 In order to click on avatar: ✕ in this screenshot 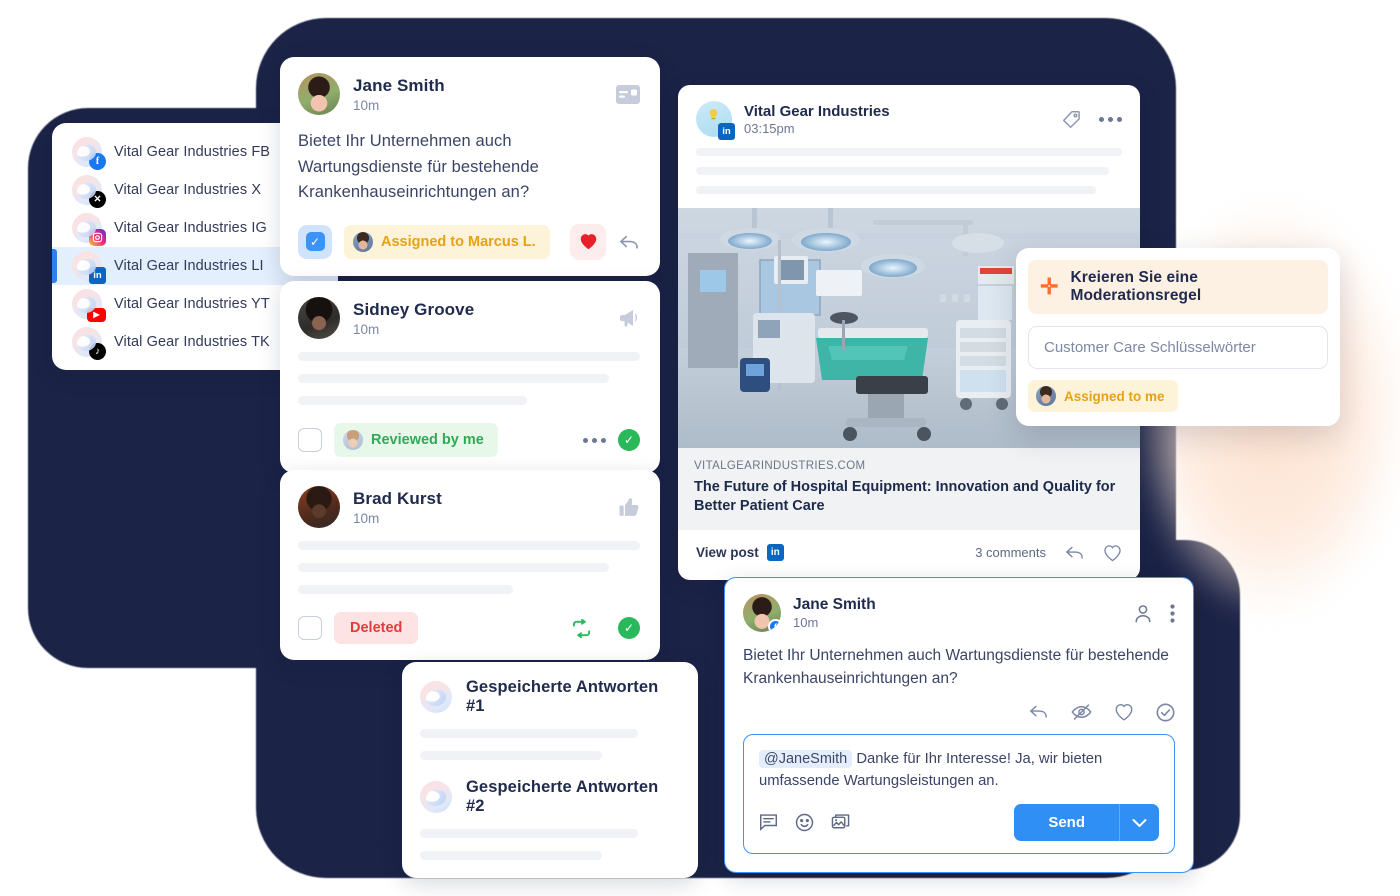, I will do `click(89, 191)`.